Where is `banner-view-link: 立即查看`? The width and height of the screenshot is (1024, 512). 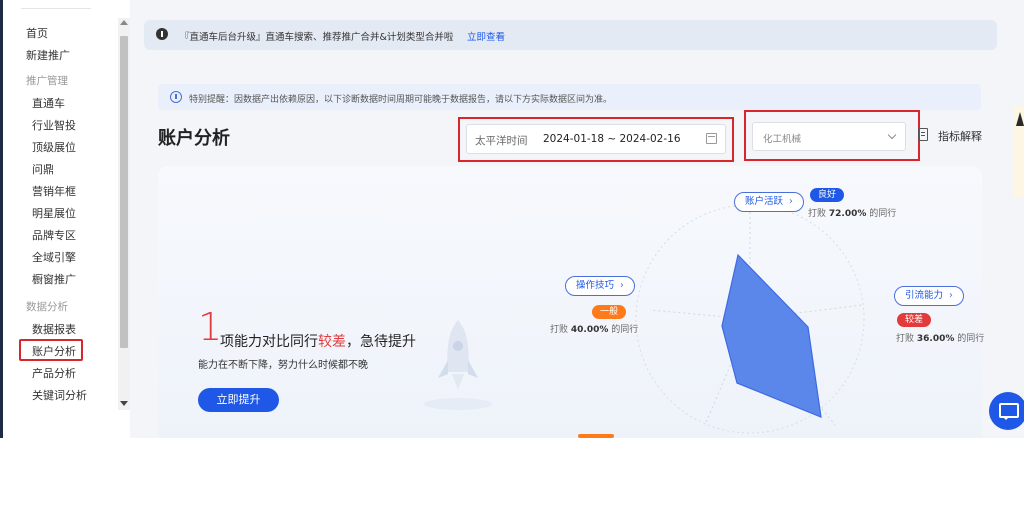 banner-view-link: 立即查看 is located at coordinates (486, 36).